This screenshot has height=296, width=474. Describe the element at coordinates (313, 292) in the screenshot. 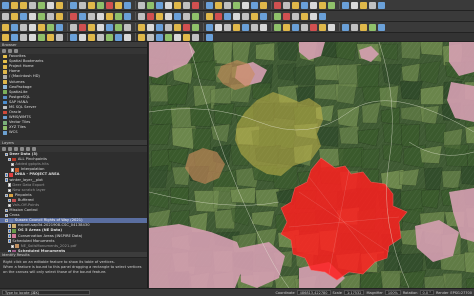

I see `coordinate-field: 486813,422780` at that location.